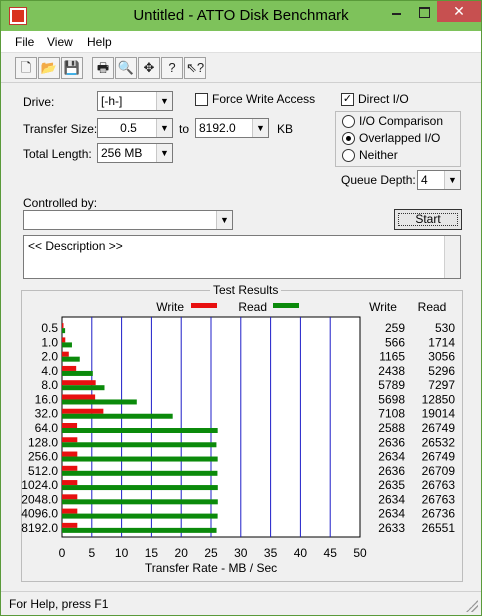 Image resolution: width=482 pixels, height=616 pixels. What do you see at coordinates (439, 414) in the screenshot?
I see `read-value-cell: 19014` at bounding box center [439, 414].